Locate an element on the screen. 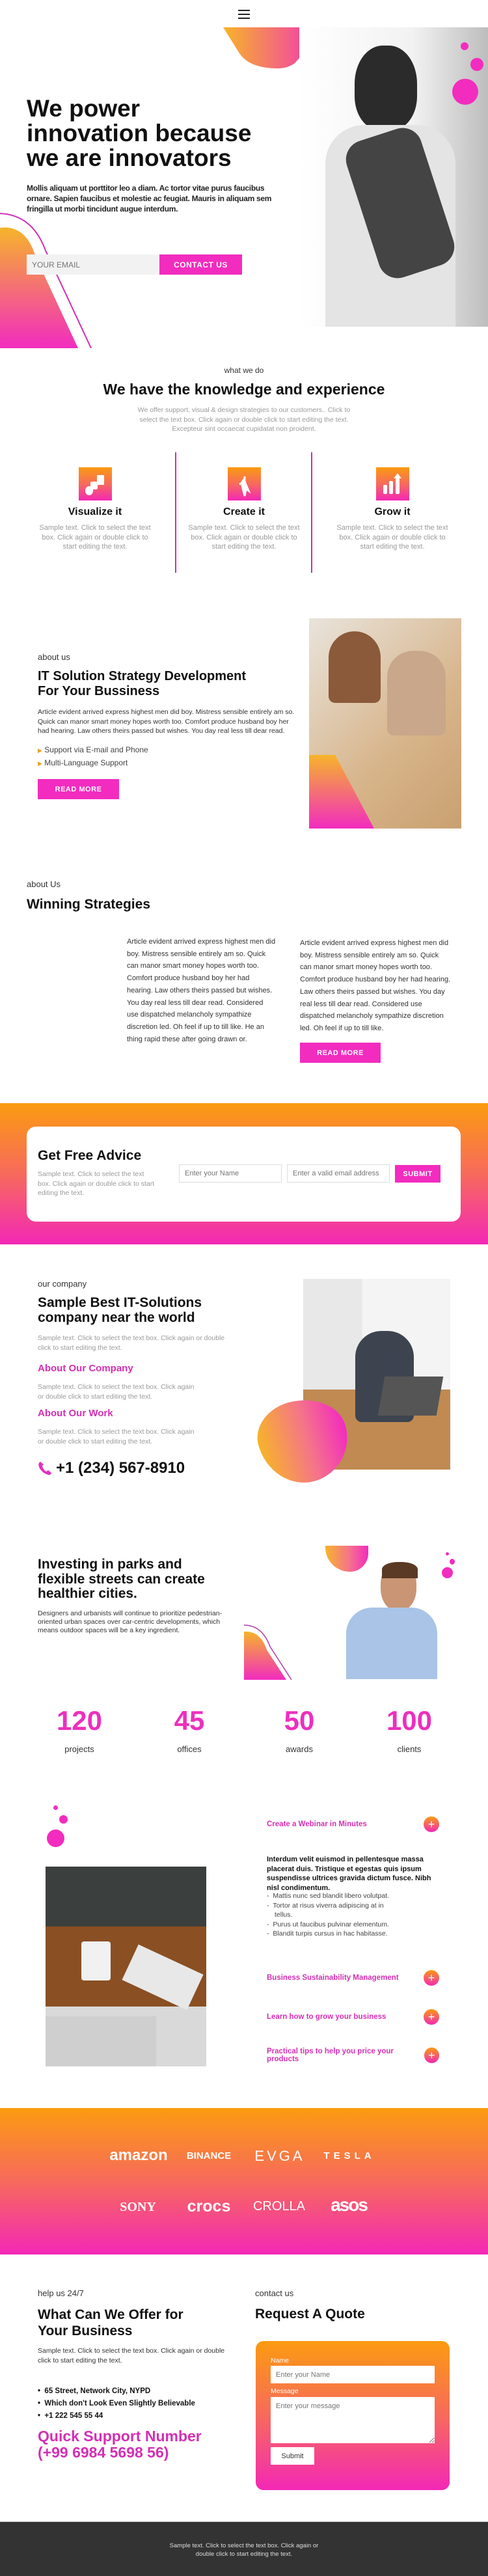  about-company-heading: About Our Company is located at coordinates (85, 1368).